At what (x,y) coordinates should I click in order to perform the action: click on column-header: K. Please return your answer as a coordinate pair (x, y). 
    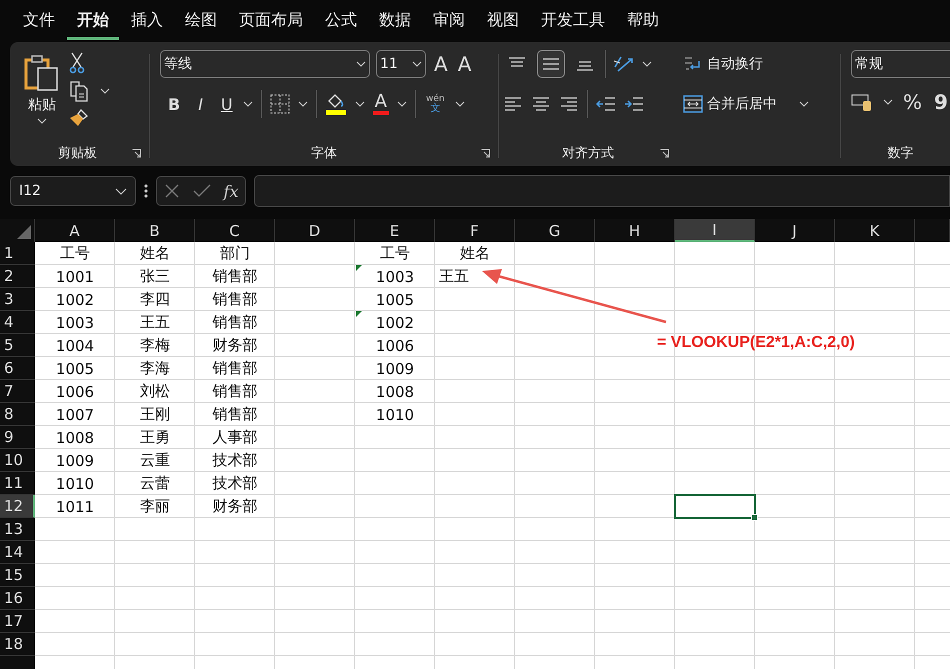
    Looking at the image, I should click on (875, 230).